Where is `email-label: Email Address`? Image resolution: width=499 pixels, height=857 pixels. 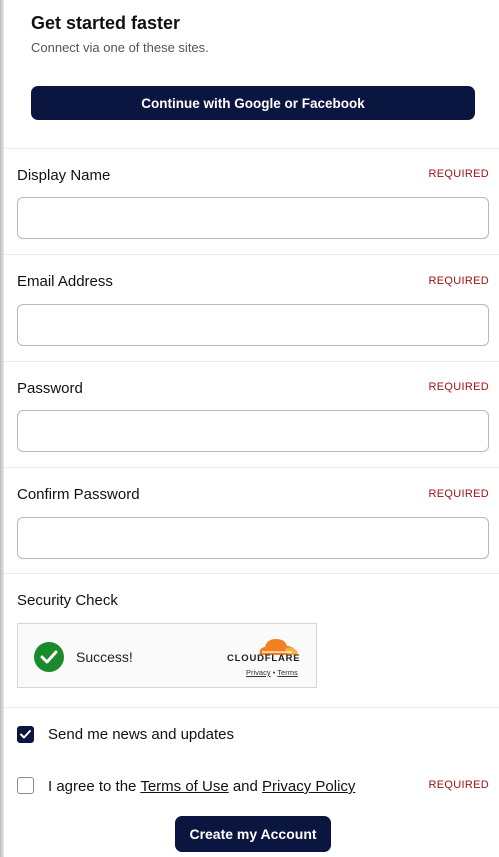
email-label: Email Address is located at coordinates (65, 281).